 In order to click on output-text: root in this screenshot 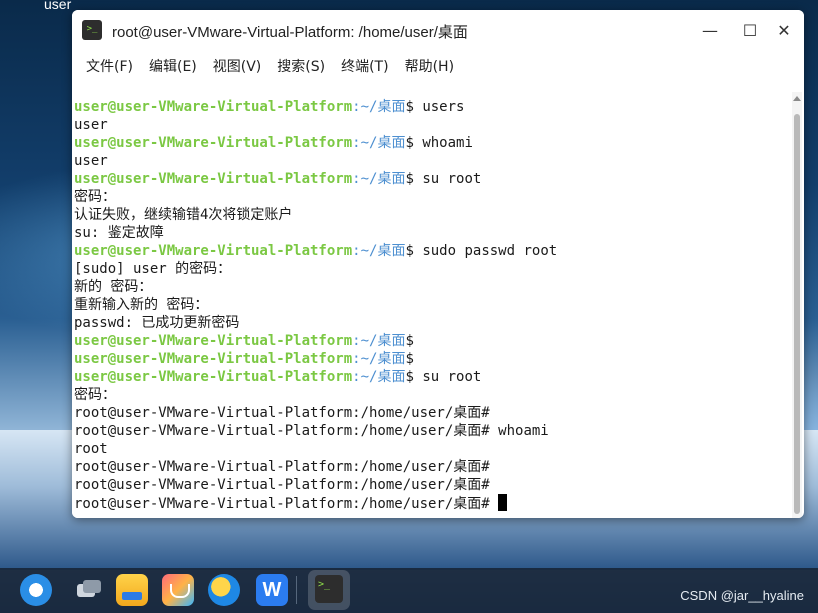, I will do `click(91, 449)`.